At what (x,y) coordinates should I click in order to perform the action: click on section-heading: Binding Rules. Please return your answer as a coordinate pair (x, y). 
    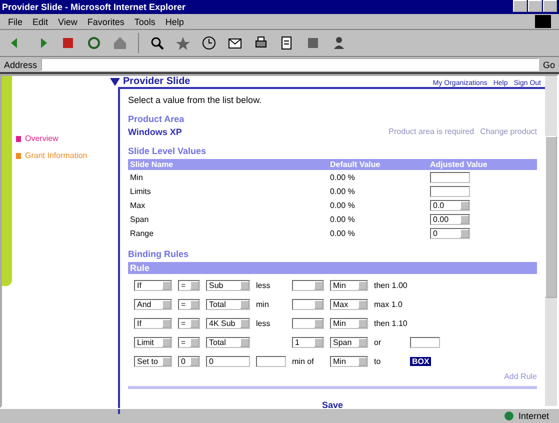
    Looking at the image, I should click on (159, 254).